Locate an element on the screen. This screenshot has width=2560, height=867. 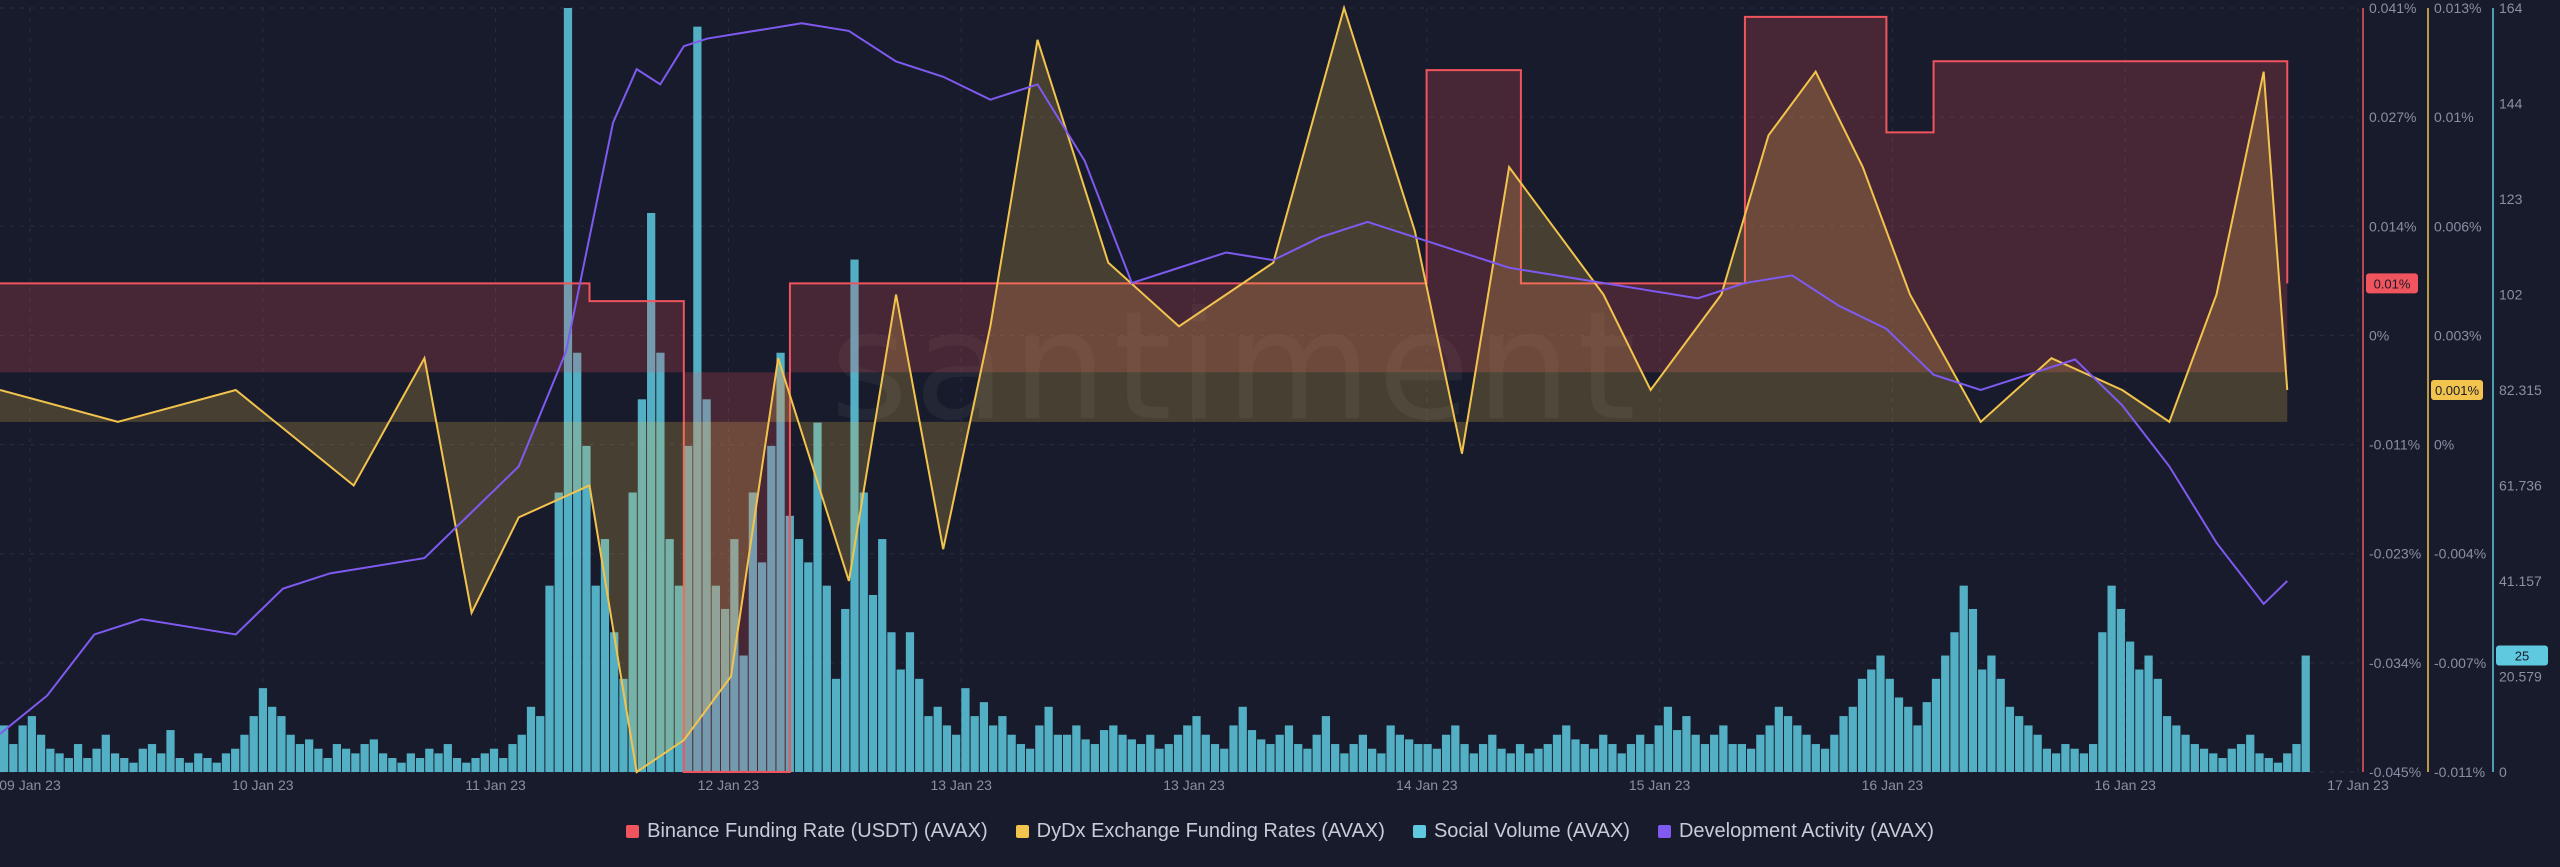
legend-label: Development Activity (AVAX) is located at coordinates (1806, 831).